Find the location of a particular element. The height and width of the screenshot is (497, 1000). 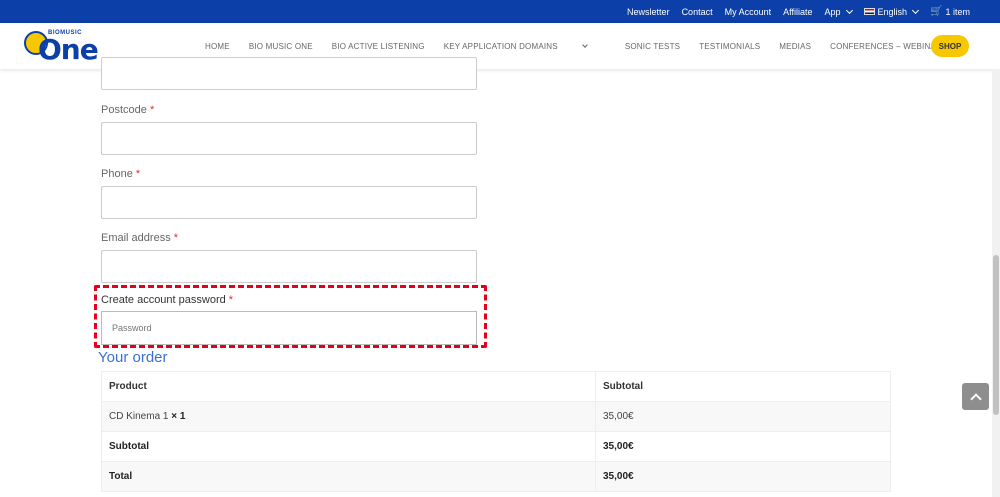

password-input is located at coordinates (289, 328).